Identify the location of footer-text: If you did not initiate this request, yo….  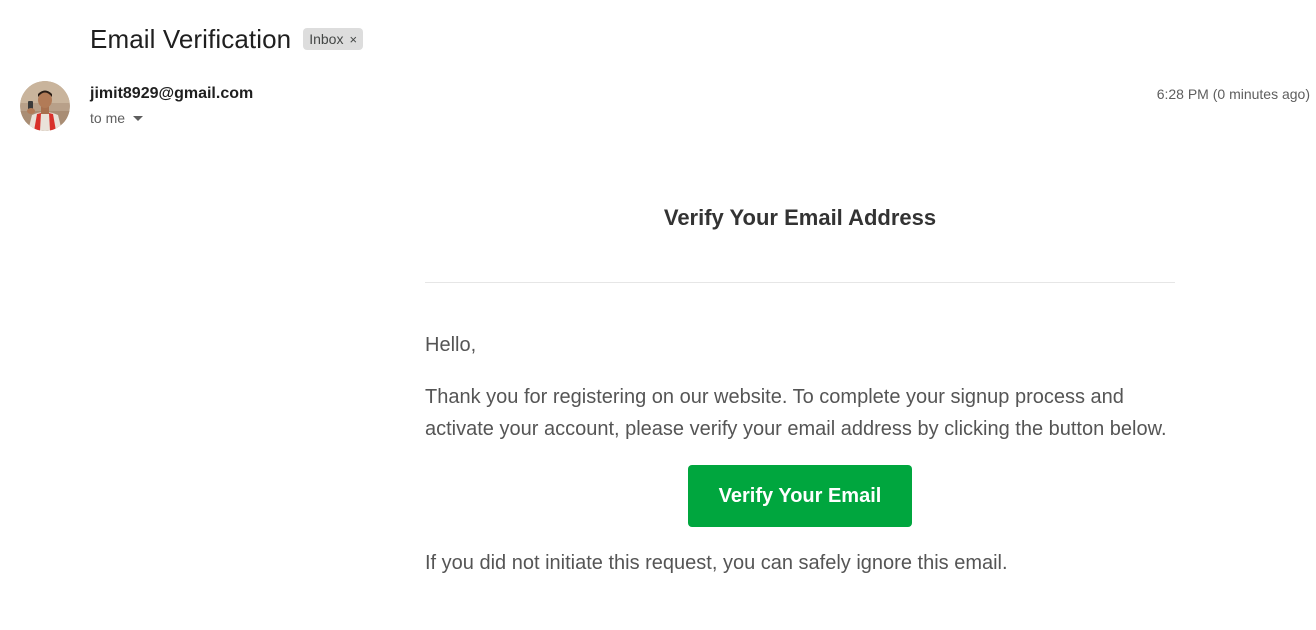
(716, 563).